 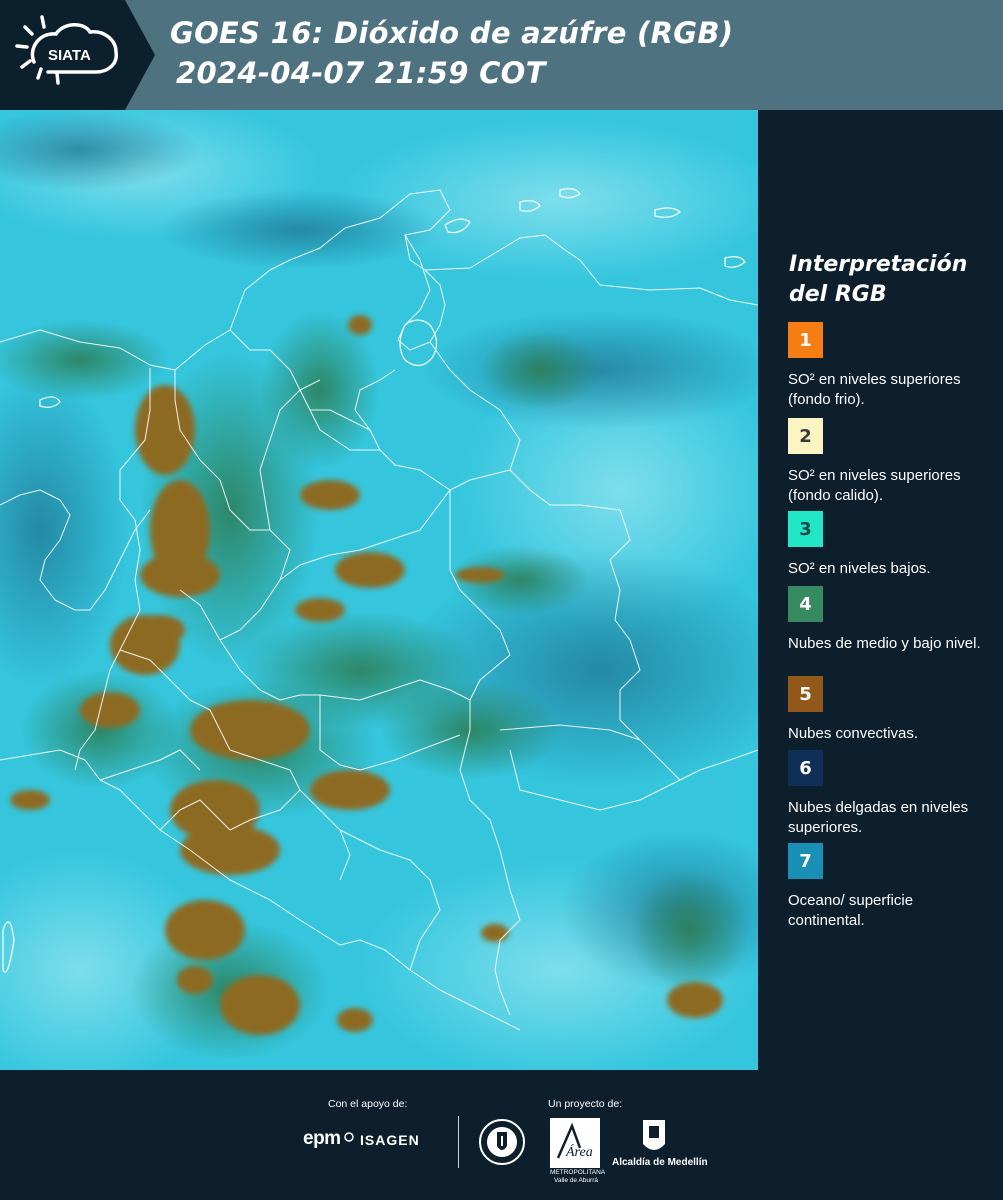 I want to click on legend-swatch: 5, so click(x=805, y=694).